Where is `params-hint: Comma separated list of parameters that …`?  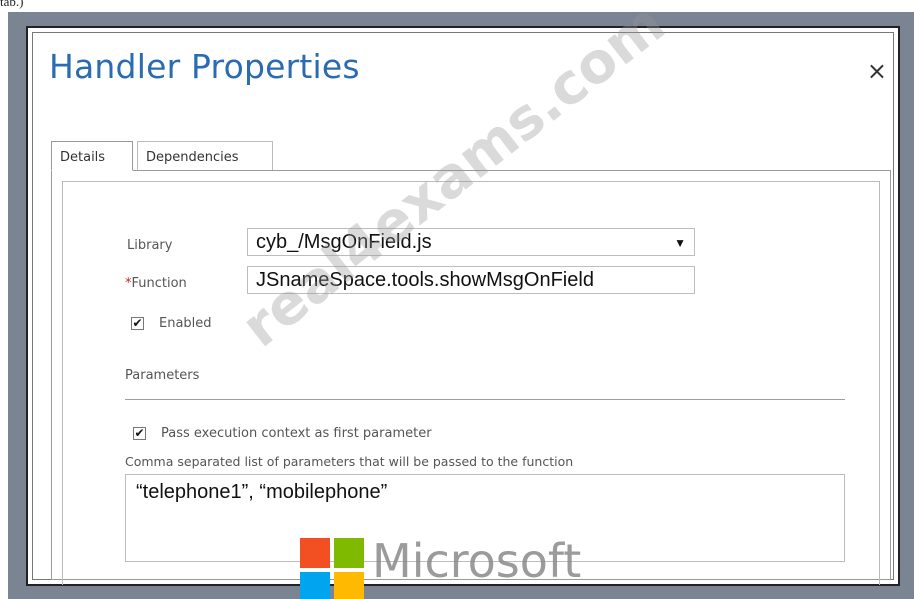
params-hint: Comma separated list of parameters that … is located at coordinates (349, 461).